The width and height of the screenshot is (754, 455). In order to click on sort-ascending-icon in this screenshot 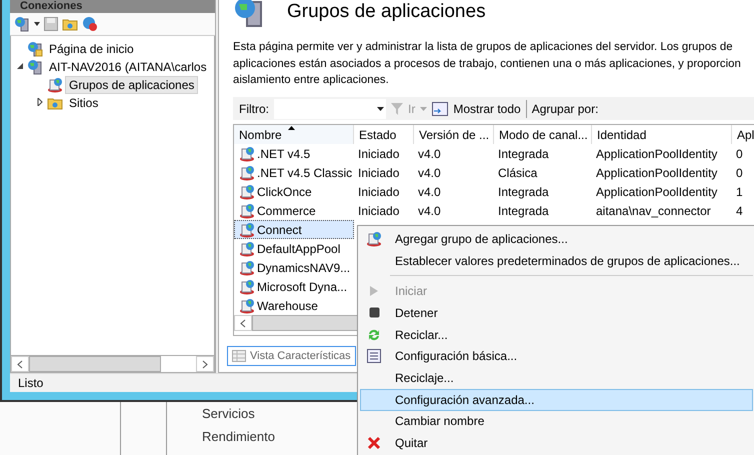, I will do `click(291, 128)`.